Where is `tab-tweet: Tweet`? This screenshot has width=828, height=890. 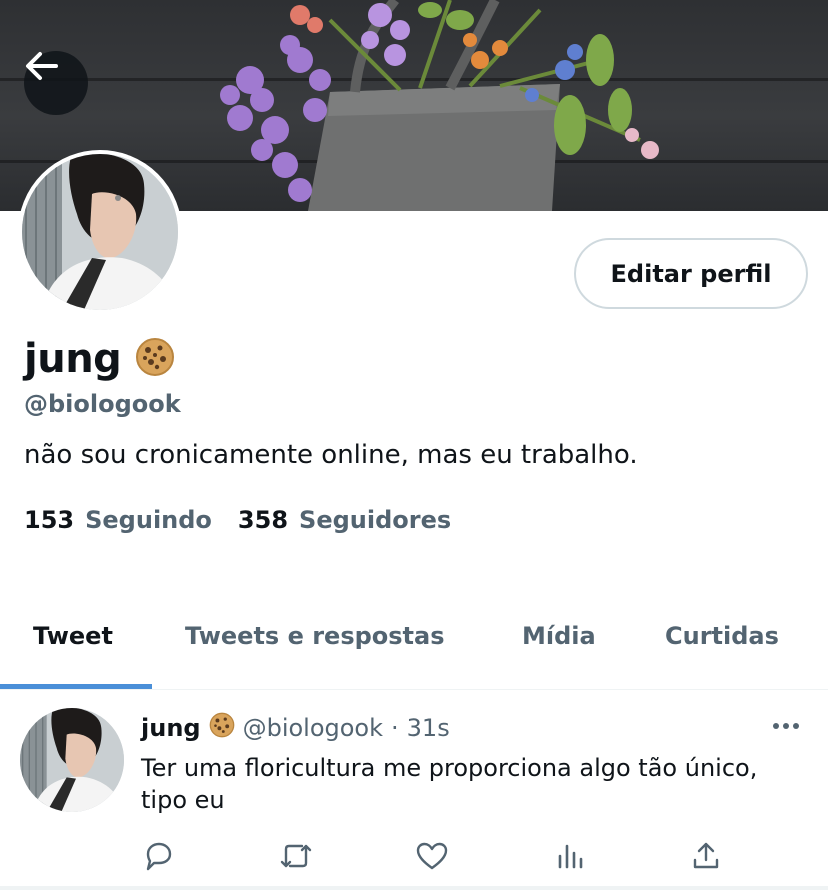 tab-tweet: Tweet is located at coordinates (73, 636).